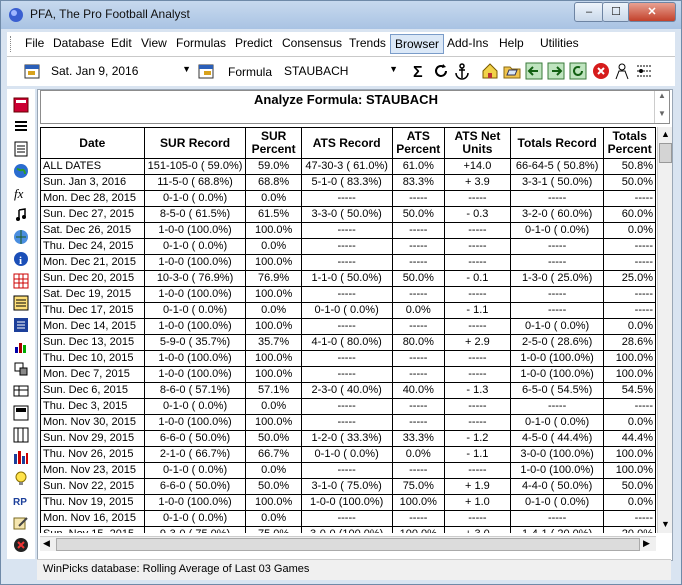 The image size is (682, 585). I want to click on ats-record-cell: 3-1-0 ( 75.0%), so click(346, 486).